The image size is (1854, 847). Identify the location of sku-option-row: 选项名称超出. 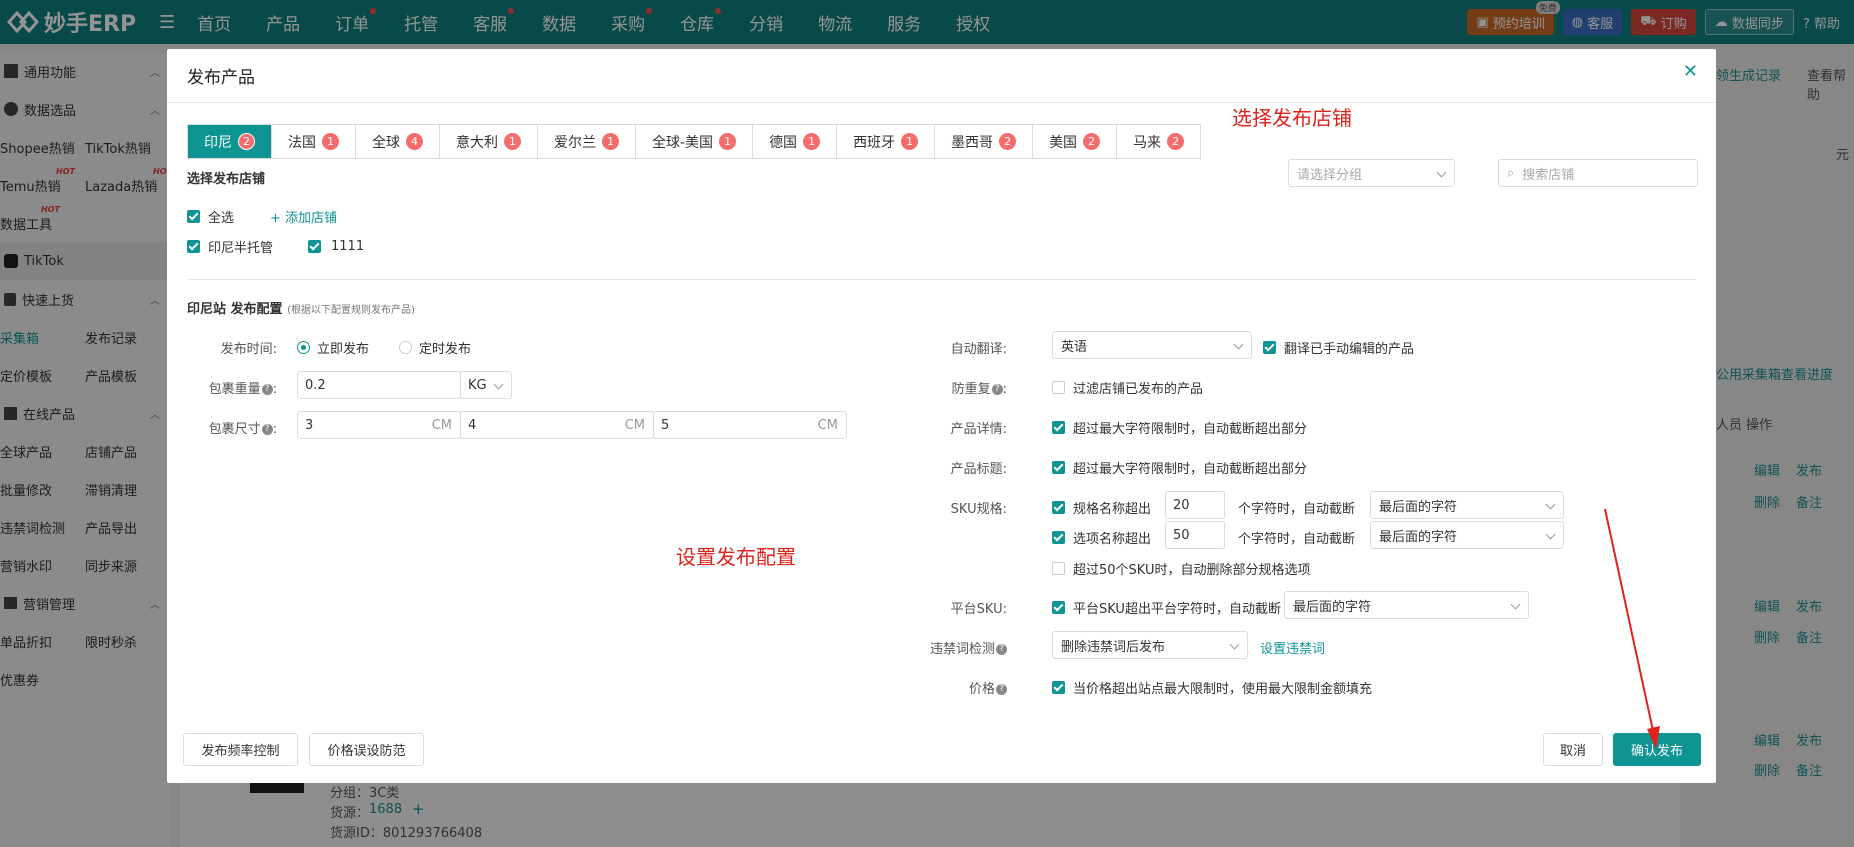
(1101, 537).